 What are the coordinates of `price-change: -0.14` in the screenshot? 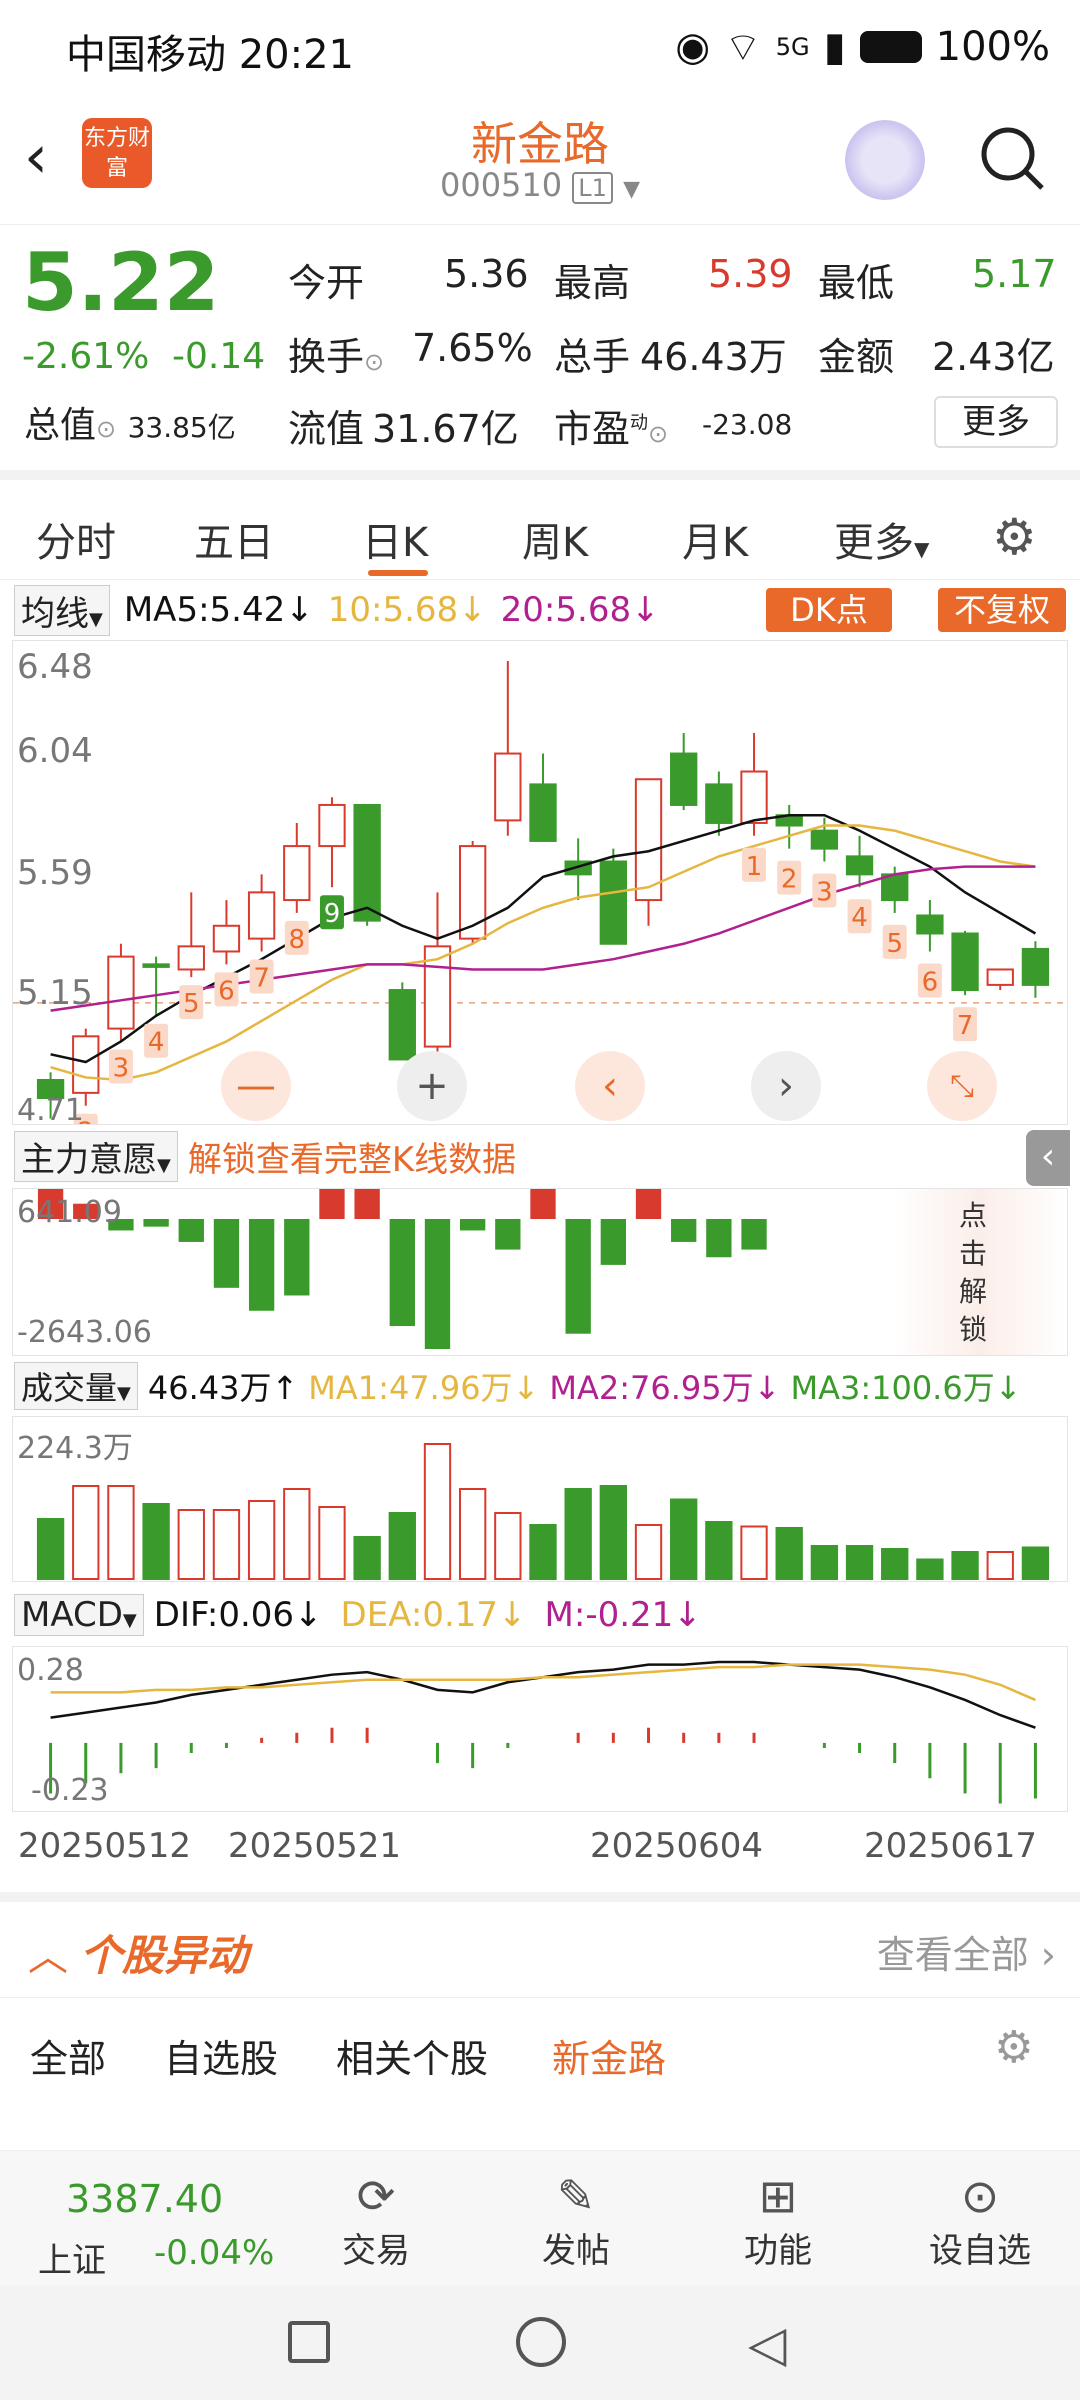 It's located at (219, 356).